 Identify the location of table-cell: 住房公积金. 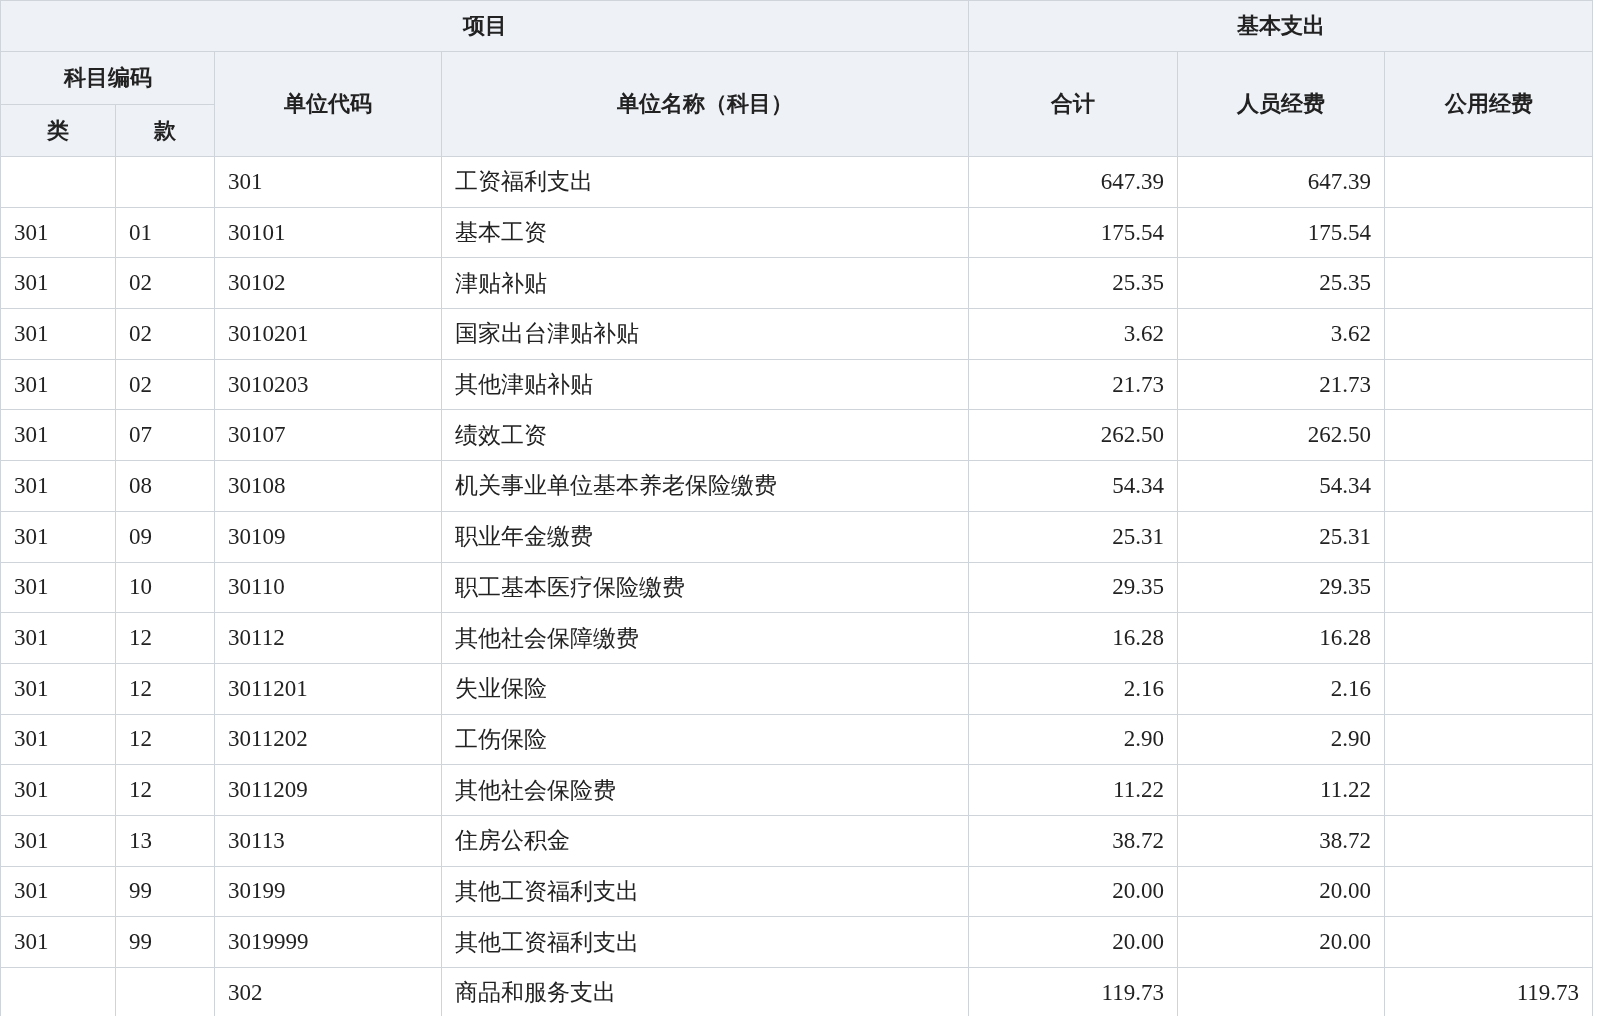
(705, 841).